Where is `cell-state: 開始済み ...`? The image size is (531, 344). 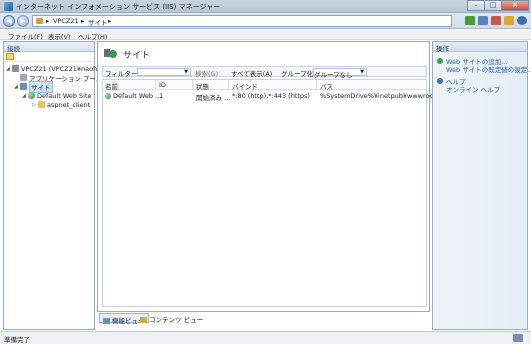
cell-state: 開始済み ... is located at coordinates (213, 98).